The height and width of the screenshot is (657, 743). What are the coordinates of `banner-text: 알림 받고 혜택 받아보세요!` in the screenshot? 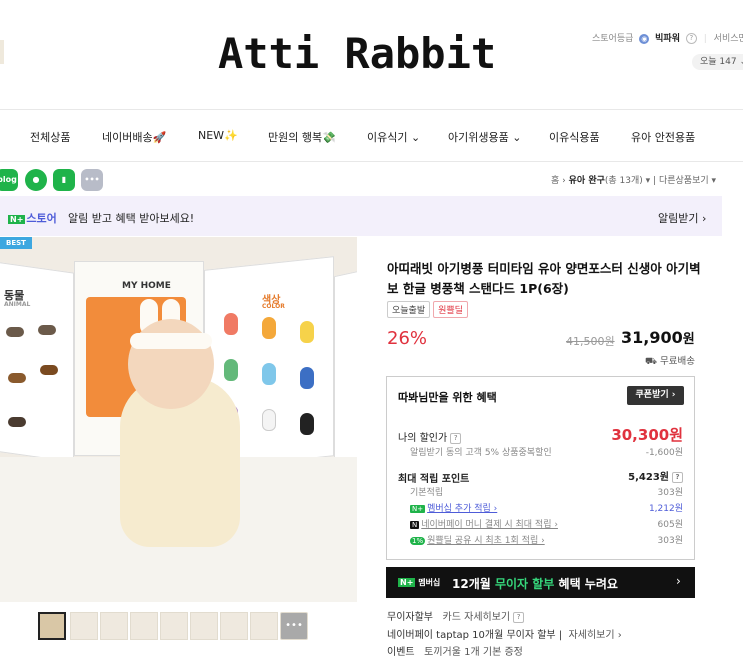 It's located at (131, 218).